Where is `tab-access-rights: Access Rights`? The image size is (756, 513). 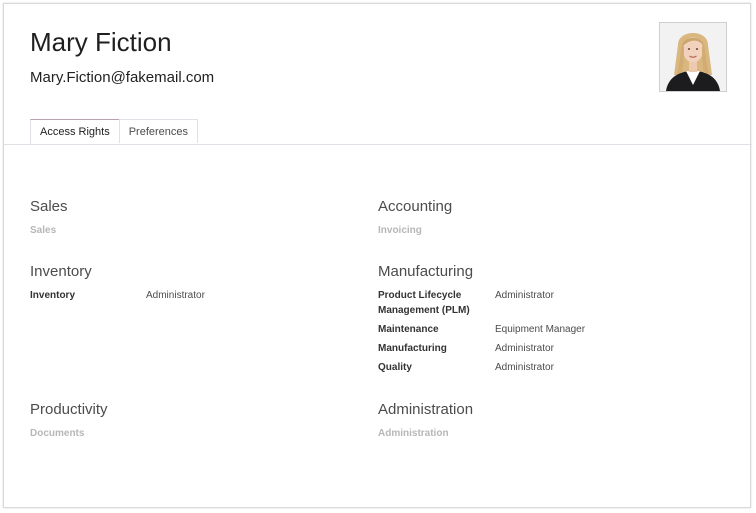 tab-access-rights: Access Rights is located at coordinates (74, 131).